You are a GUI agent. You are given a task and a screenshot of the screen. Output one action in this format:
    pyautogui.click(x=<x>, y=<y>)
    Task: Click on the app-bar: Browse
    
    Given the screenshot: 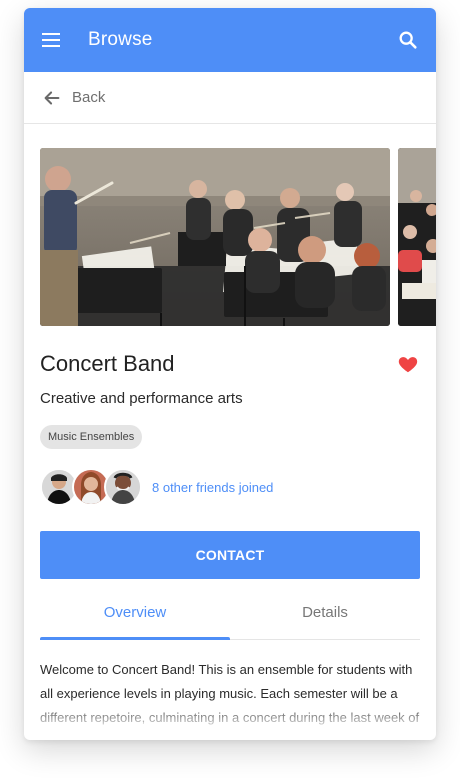 What is the action you would take?
    pyautogui.click(x=230, y=40)
    